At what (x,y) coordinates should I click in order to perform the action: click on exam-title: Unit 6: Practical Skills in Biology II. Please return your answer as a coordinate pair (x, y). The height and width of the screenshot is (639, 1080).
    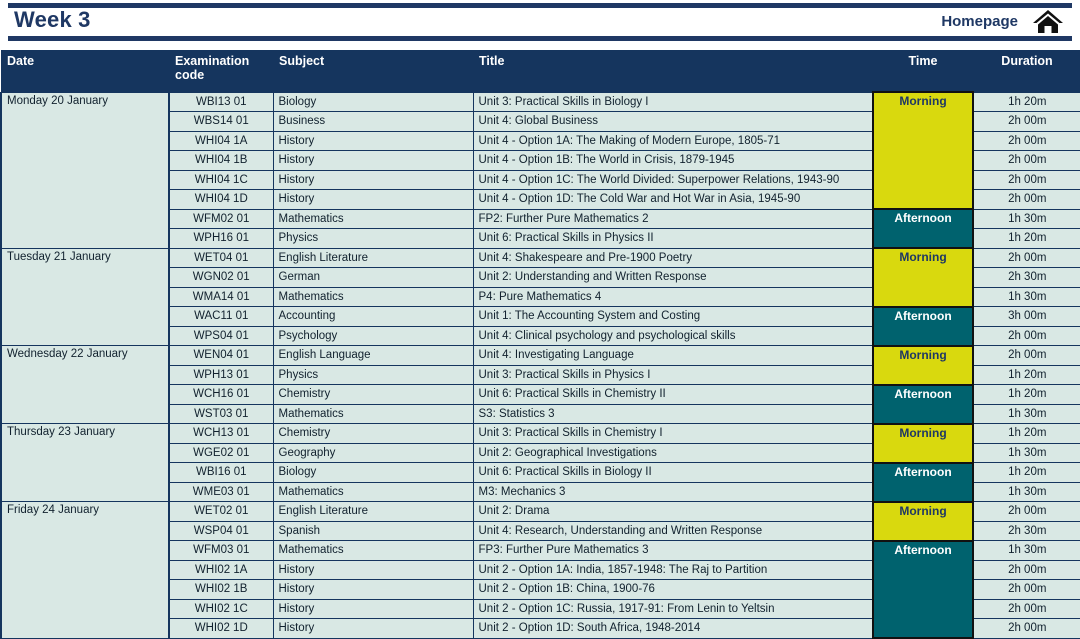
    Looking at the image, I should click on (673, 472).